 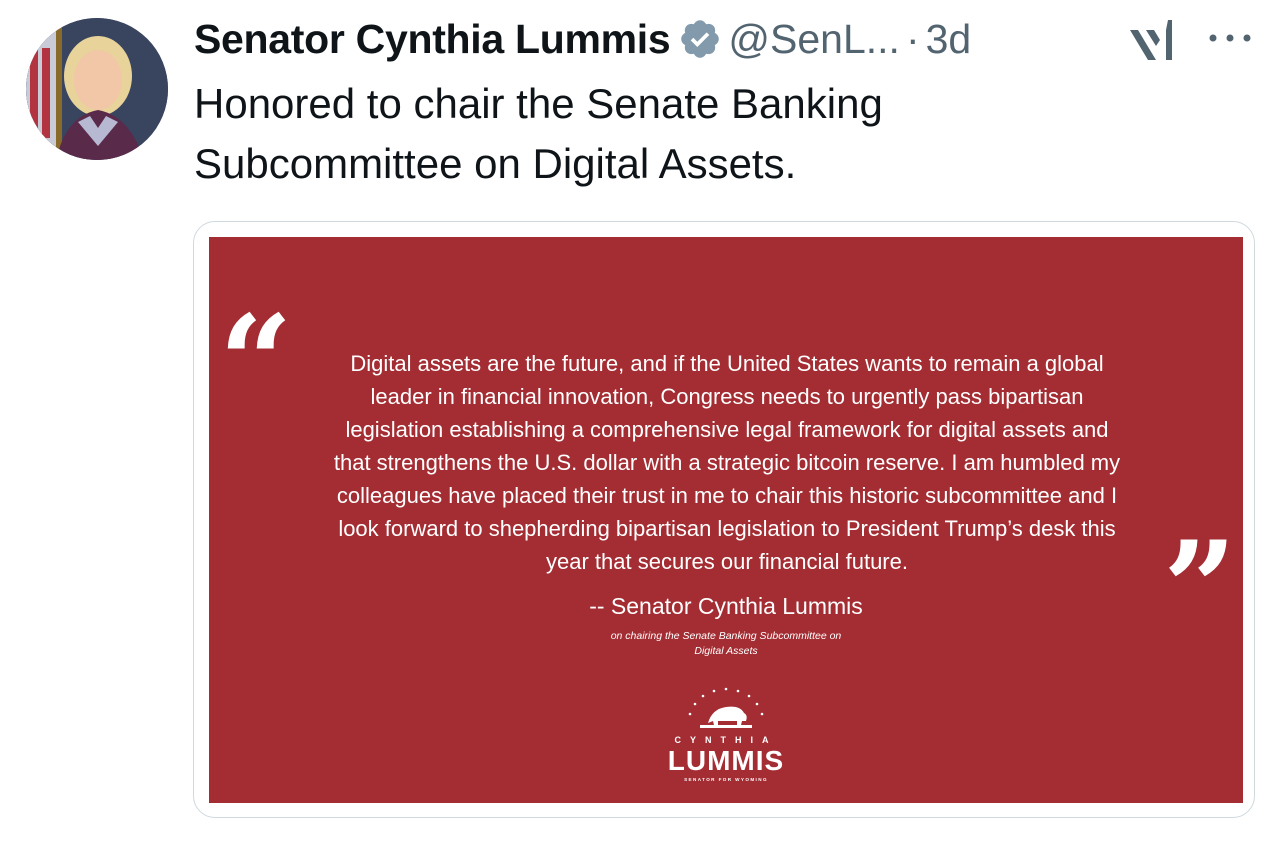 I want to click on author-name: Senator Cynthia Lummis, so click(x=432, y=39).